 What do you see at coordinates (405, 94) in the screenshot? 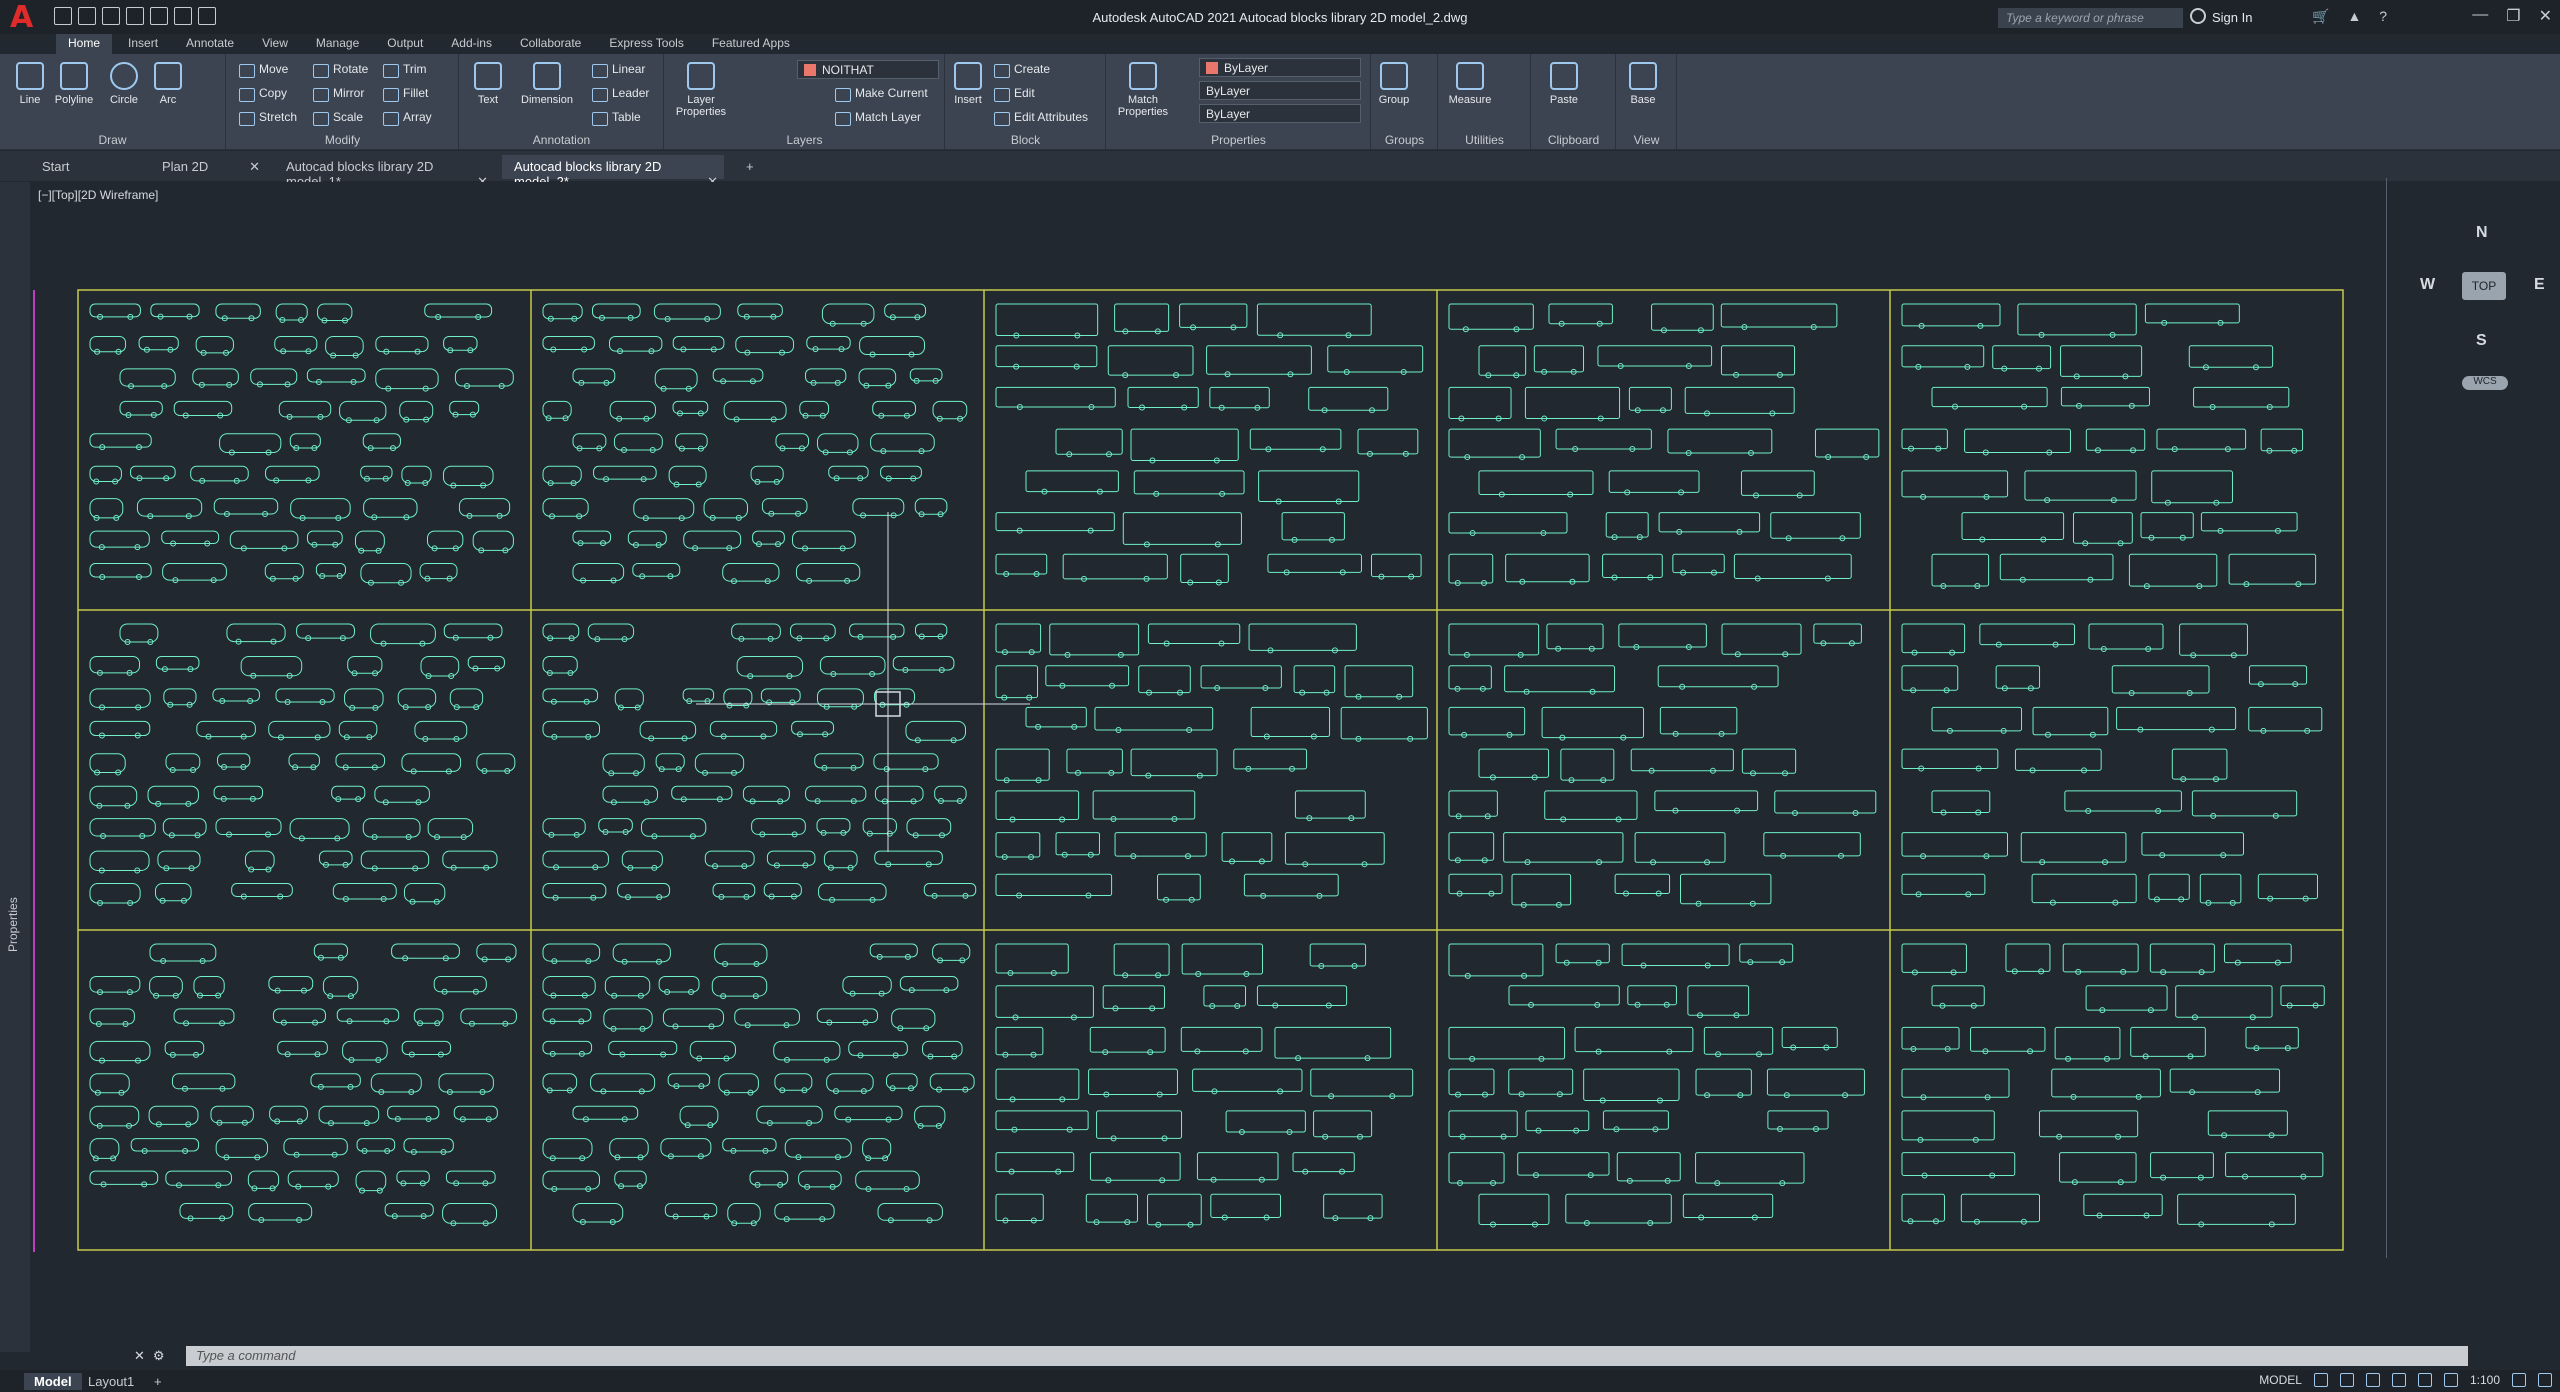
I see `fillet-tool: Fillet` at bounding box center [405, 94].